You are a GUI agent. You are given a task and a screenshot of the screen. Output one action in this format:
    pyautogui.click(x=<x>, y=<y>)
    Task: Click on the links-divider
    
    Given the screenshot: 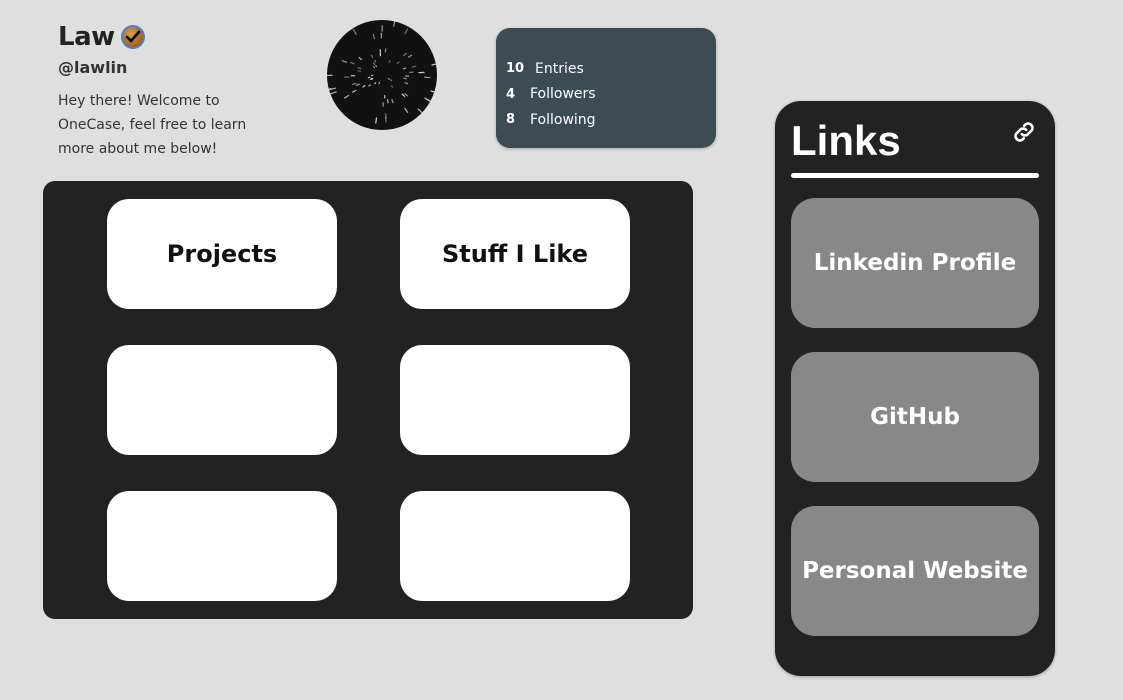 What is the action you would take?
    pyautogui.click(x=915, y=175)
    